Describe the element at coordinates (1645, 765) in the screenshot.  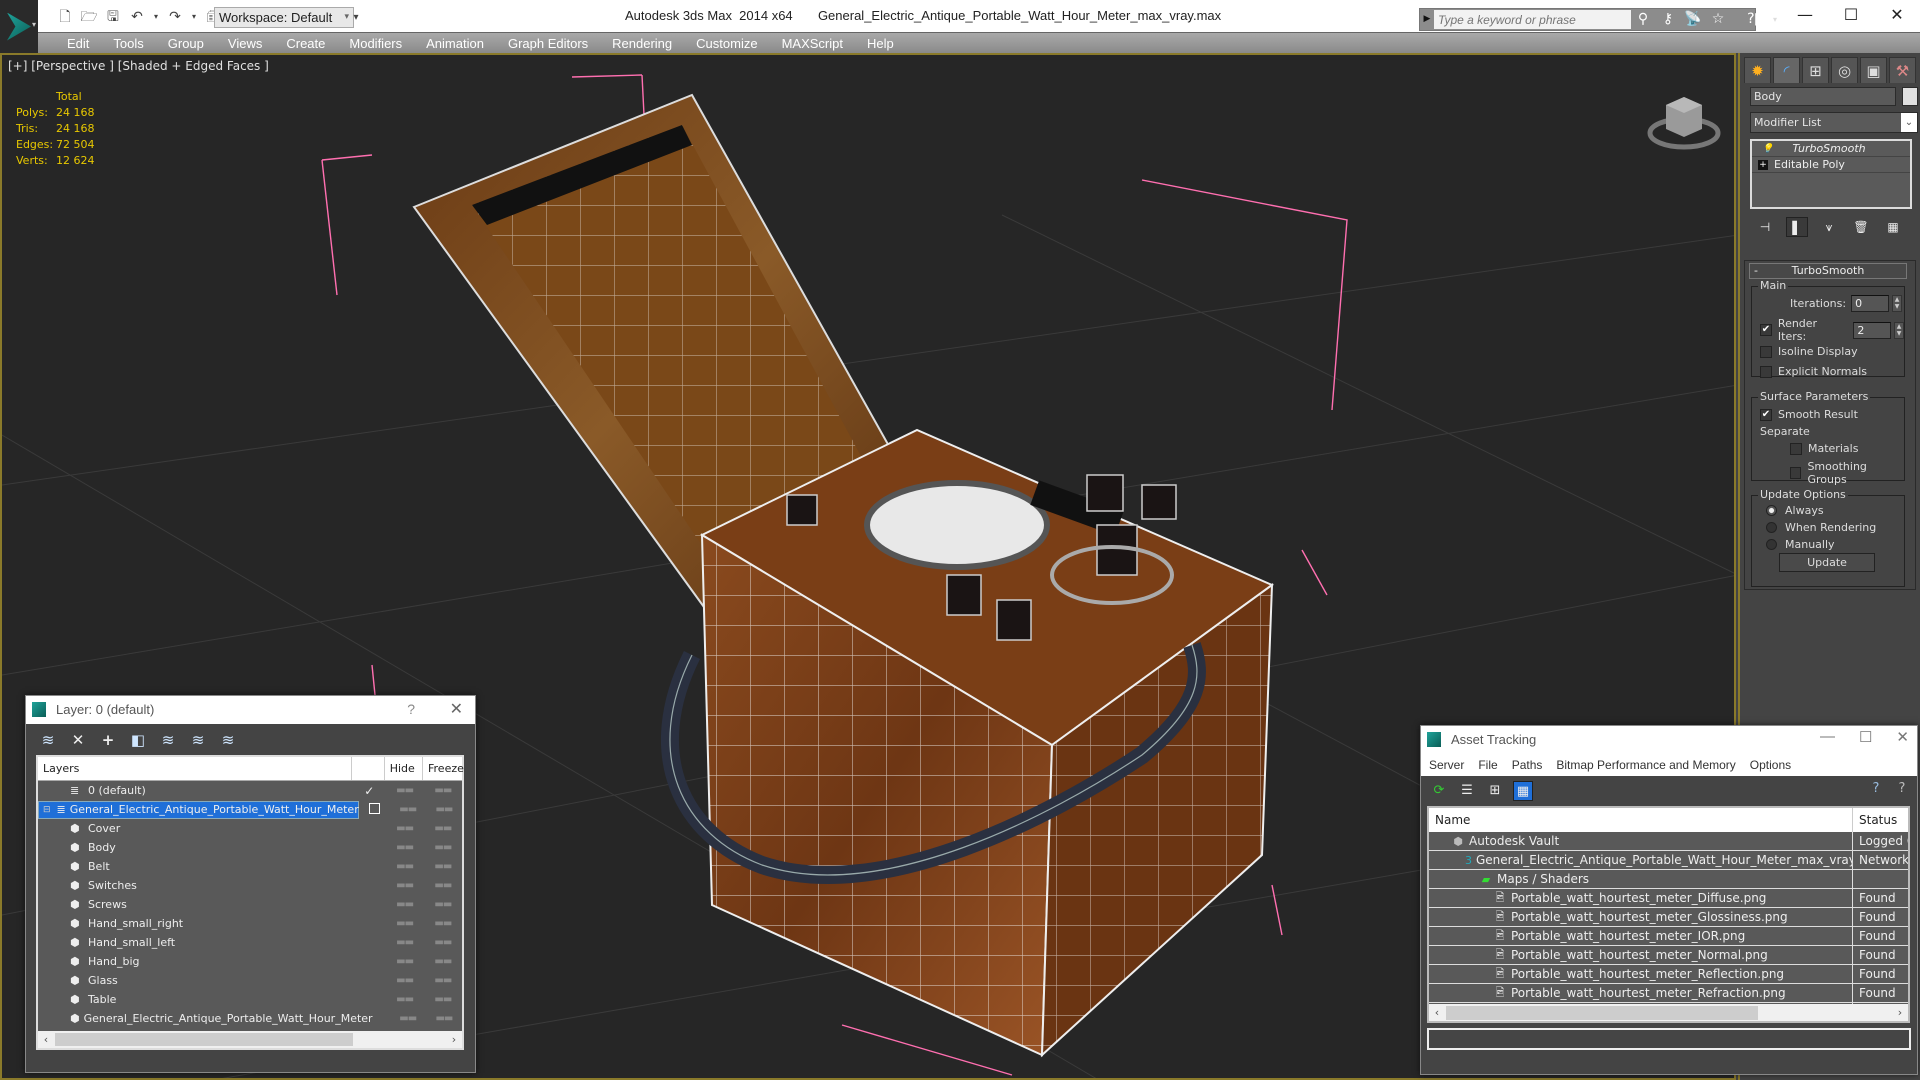
I see `menu-bitmap-performance: Bitmap Performance and Memory` at that location.